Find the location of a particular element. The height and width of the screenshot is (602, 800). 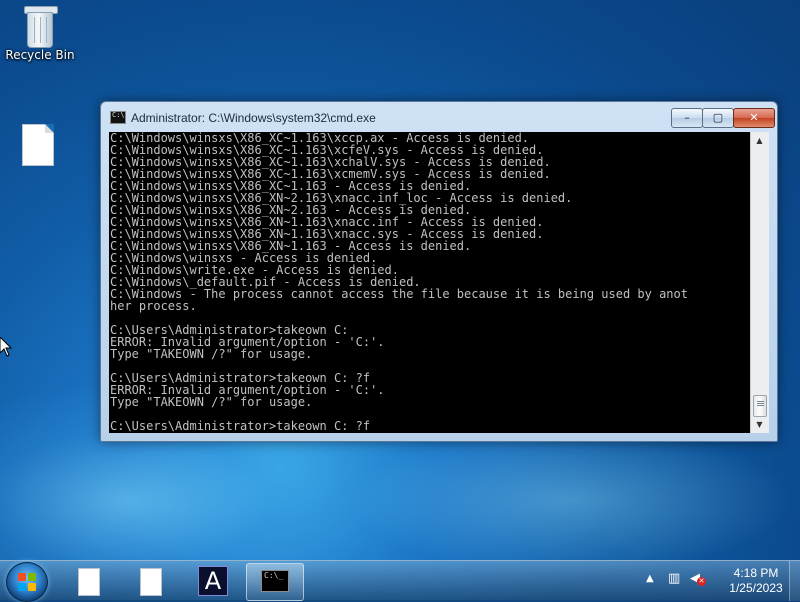

system-tray: ▲ ▥ ◀ ✕ 4:18 PM 1/25/2023 is located at coordinates (720, 581).